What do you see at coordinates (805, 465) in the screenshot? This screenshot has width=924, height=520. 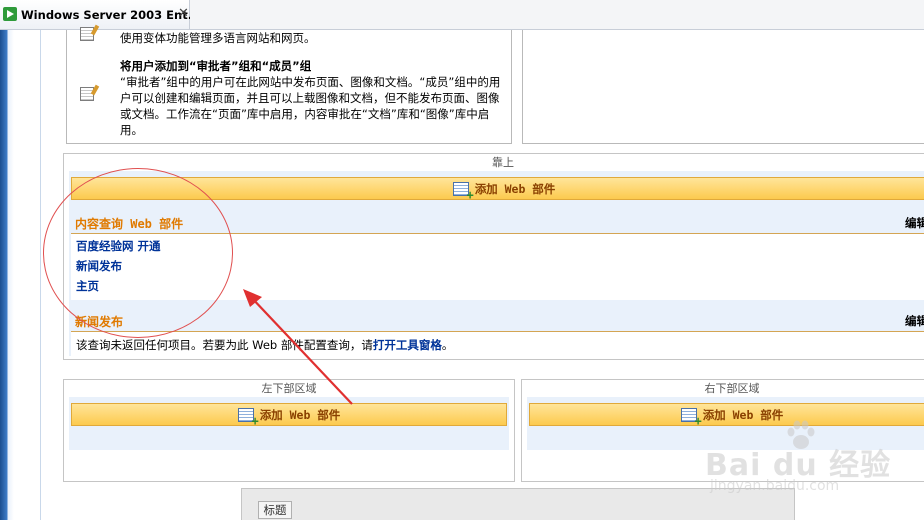 I see `baidu-jingyan-watermark: Bai du 经验 jingyan.baidu.com` at bounding box center [805, 465].